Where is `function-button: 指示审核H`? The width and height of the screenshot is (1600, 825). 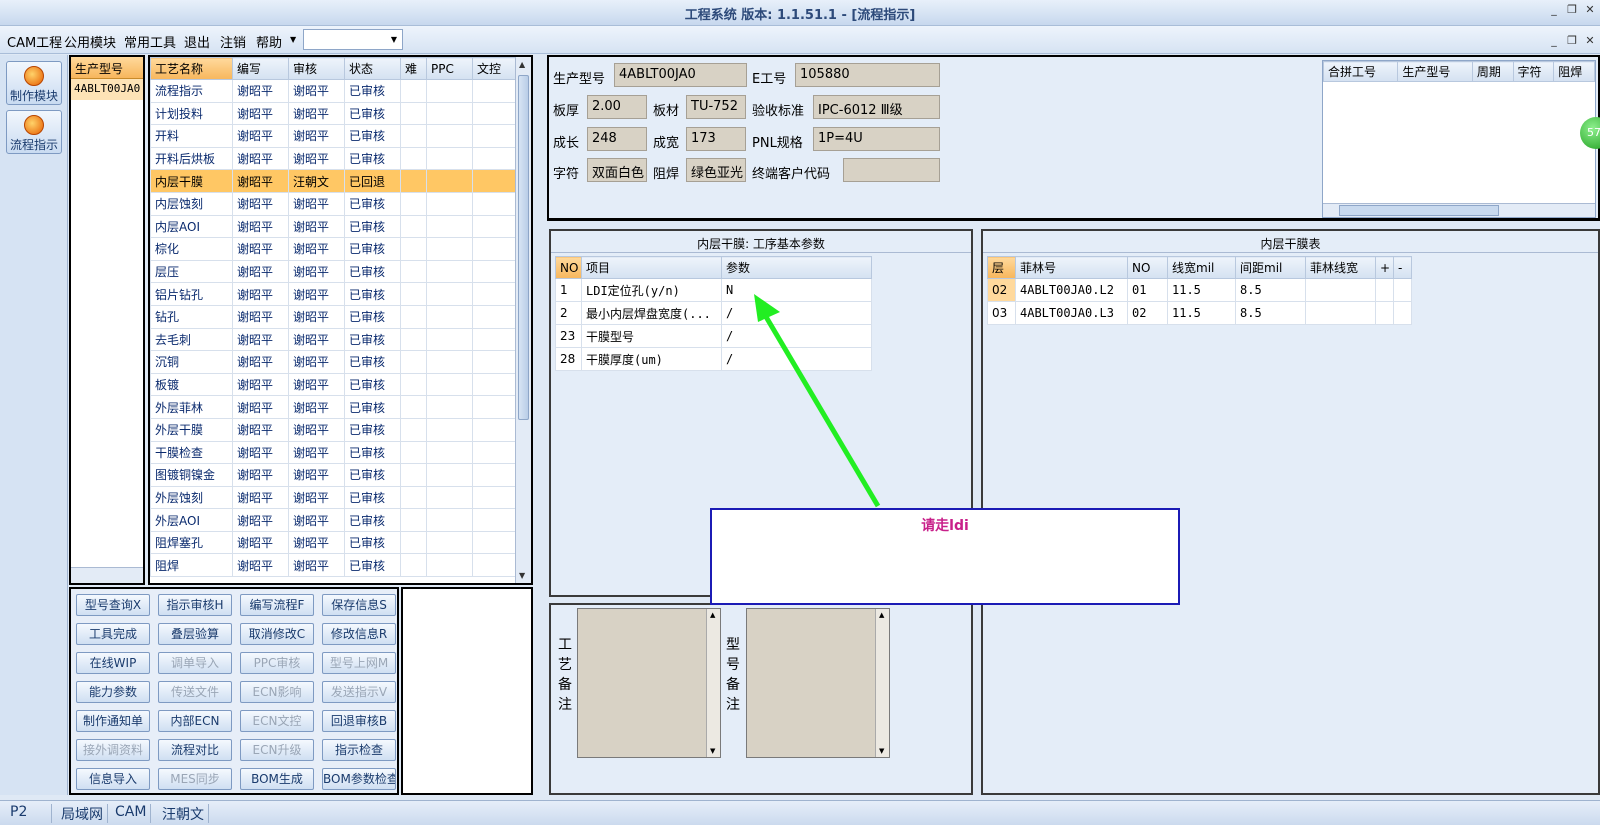
function-button: 指示审核H is located at coordinates (195, 605).